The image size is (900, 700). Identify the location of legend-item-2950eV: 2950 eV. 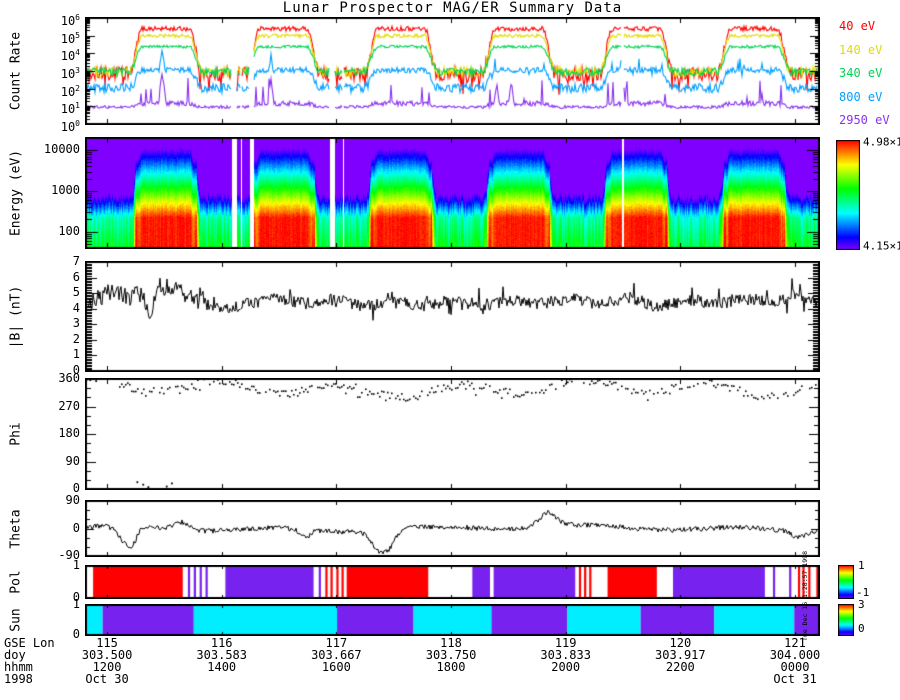
(864, 120).